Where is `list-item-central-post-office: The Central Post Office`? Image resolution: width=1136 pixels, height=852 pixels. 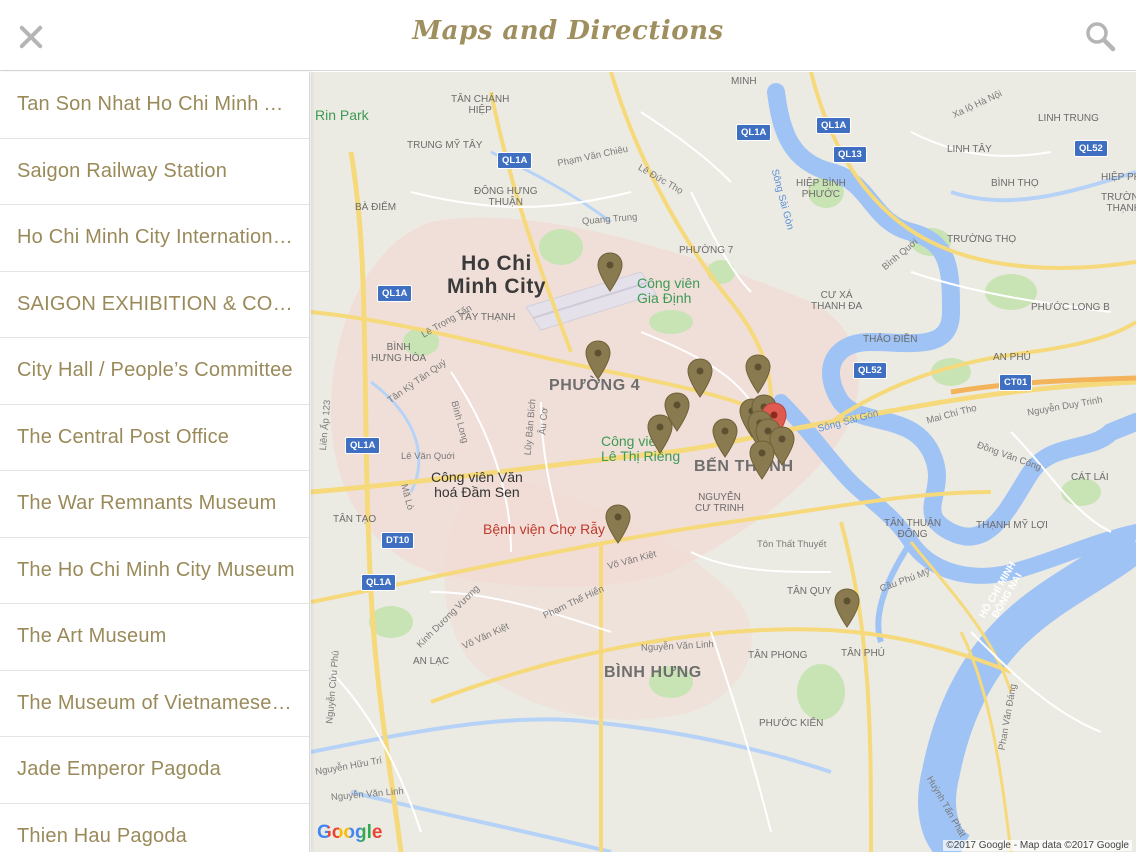
list-item-central-post-office: The Central Post Office is located at coordinates (154, 438).